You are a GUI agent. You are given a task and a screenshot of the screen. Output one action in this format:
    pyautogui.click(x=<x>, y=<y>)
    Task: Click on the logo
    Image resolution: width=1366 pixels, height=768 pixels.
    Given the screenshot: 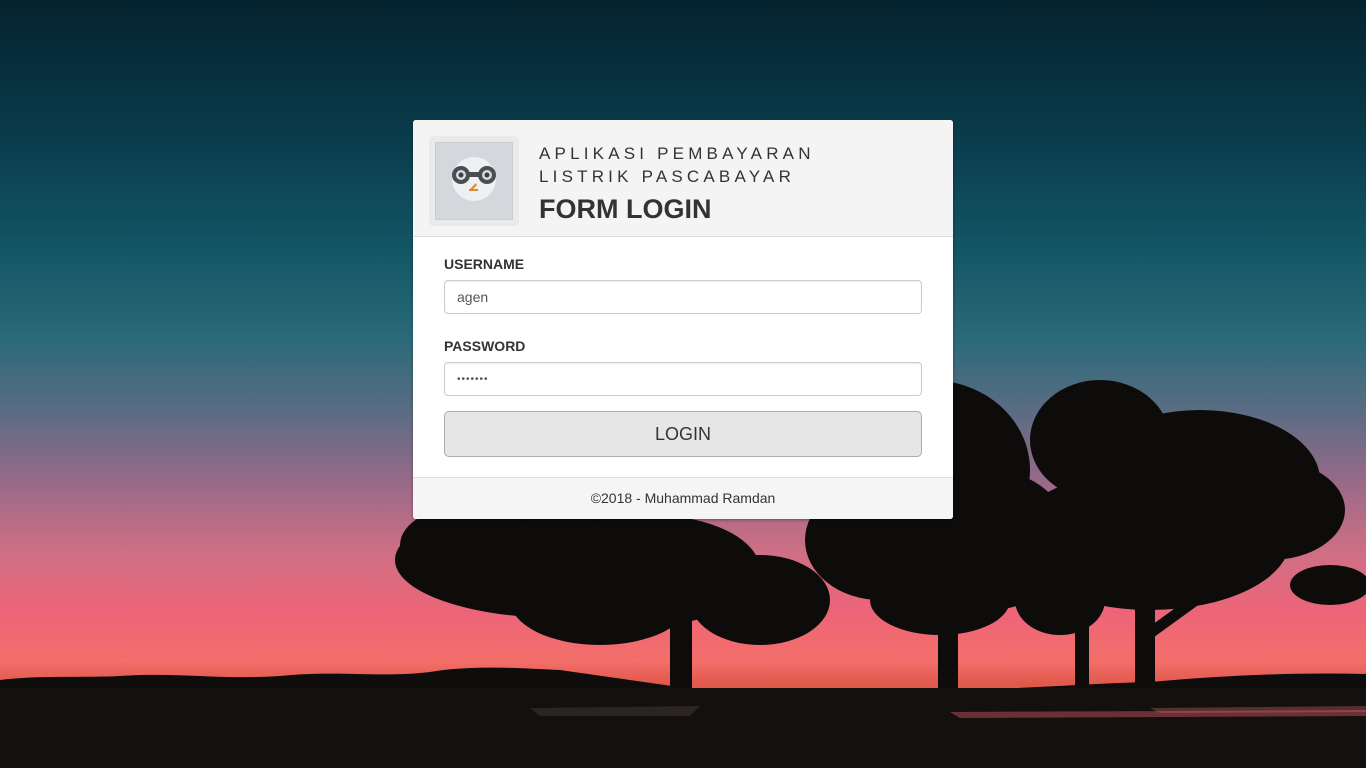 What is the action you would take?
    pyautogui.click(x=474, y=181)
    